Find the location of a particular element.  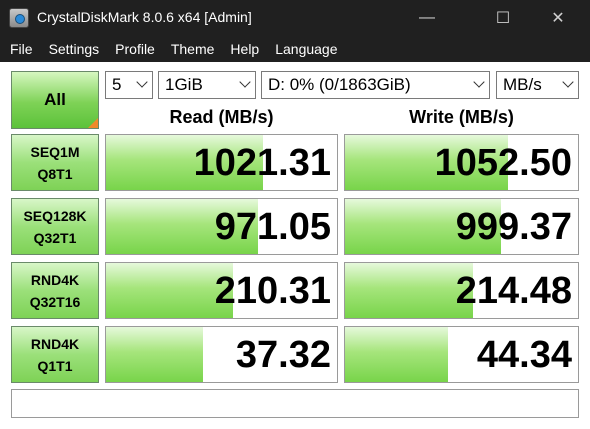

test-params: Q1T1 is located at coordinates (55, 365).